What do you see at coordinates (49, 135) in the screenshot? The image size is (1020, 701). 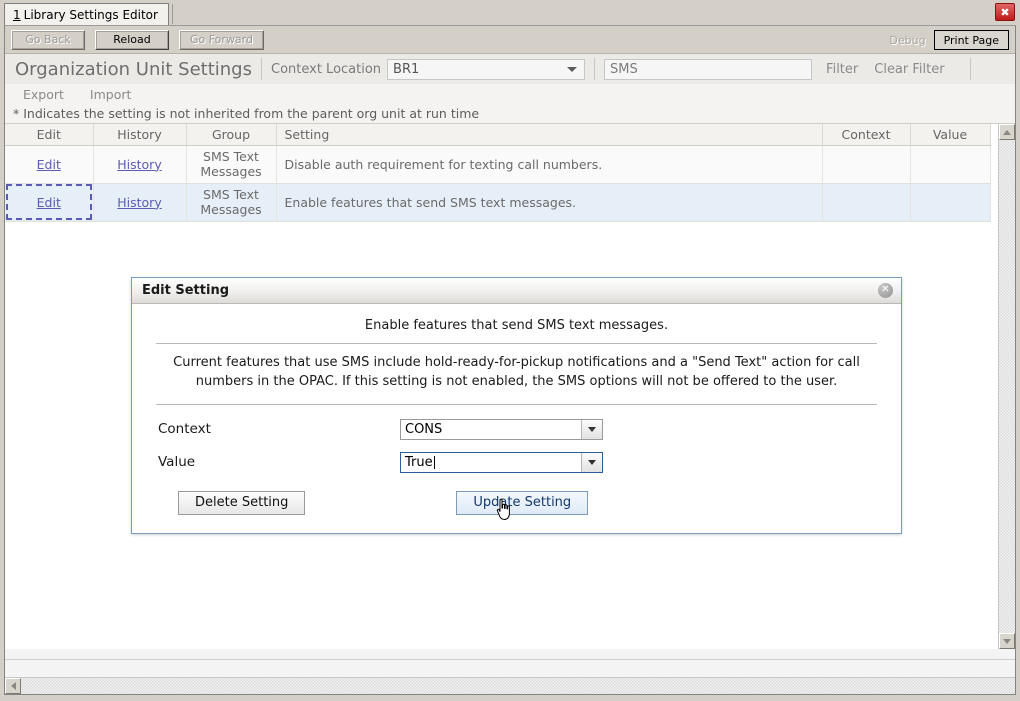 I see `column-header-edit: Edit` at bounding box center [49, 135].